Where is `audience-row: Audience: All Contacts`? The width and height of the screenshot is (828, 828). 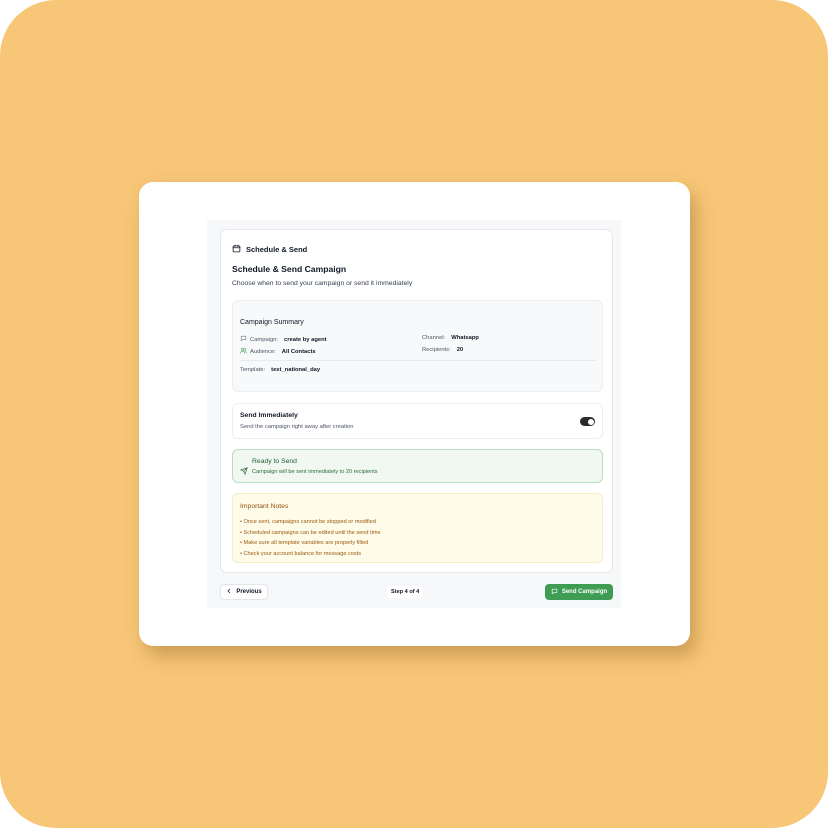
audience-row: Audience: All Contacts is located at coordinates (278, 351).